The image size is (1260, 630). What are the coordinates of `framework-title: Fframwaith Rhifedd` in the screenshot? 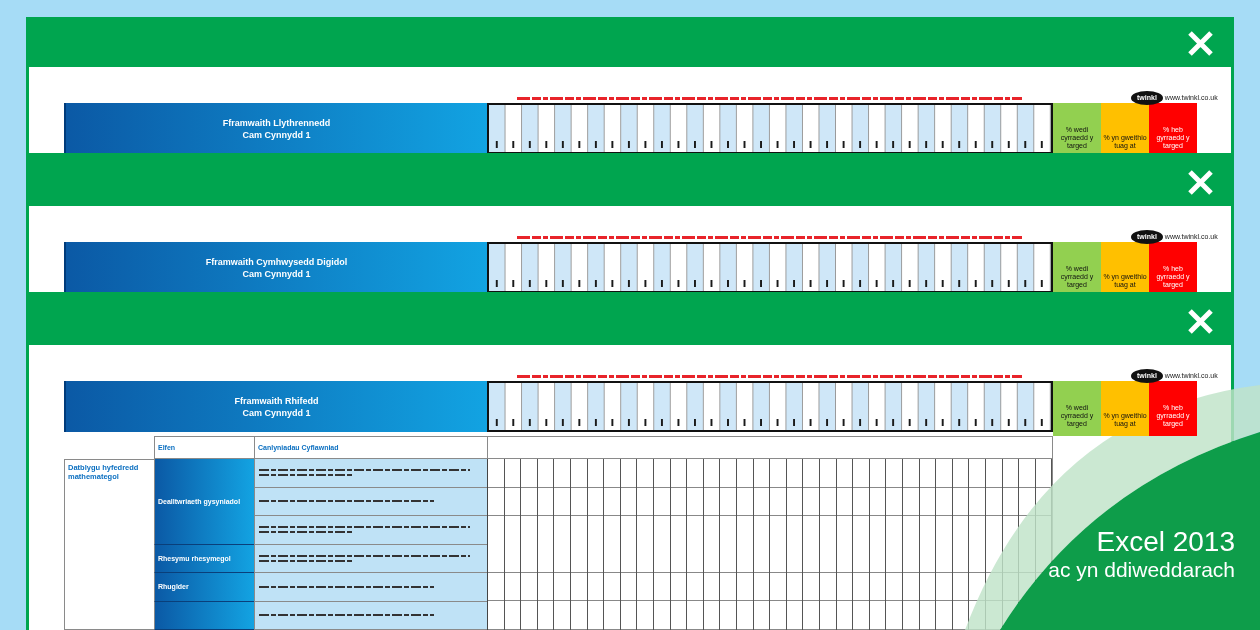 It's located at (276, 400).